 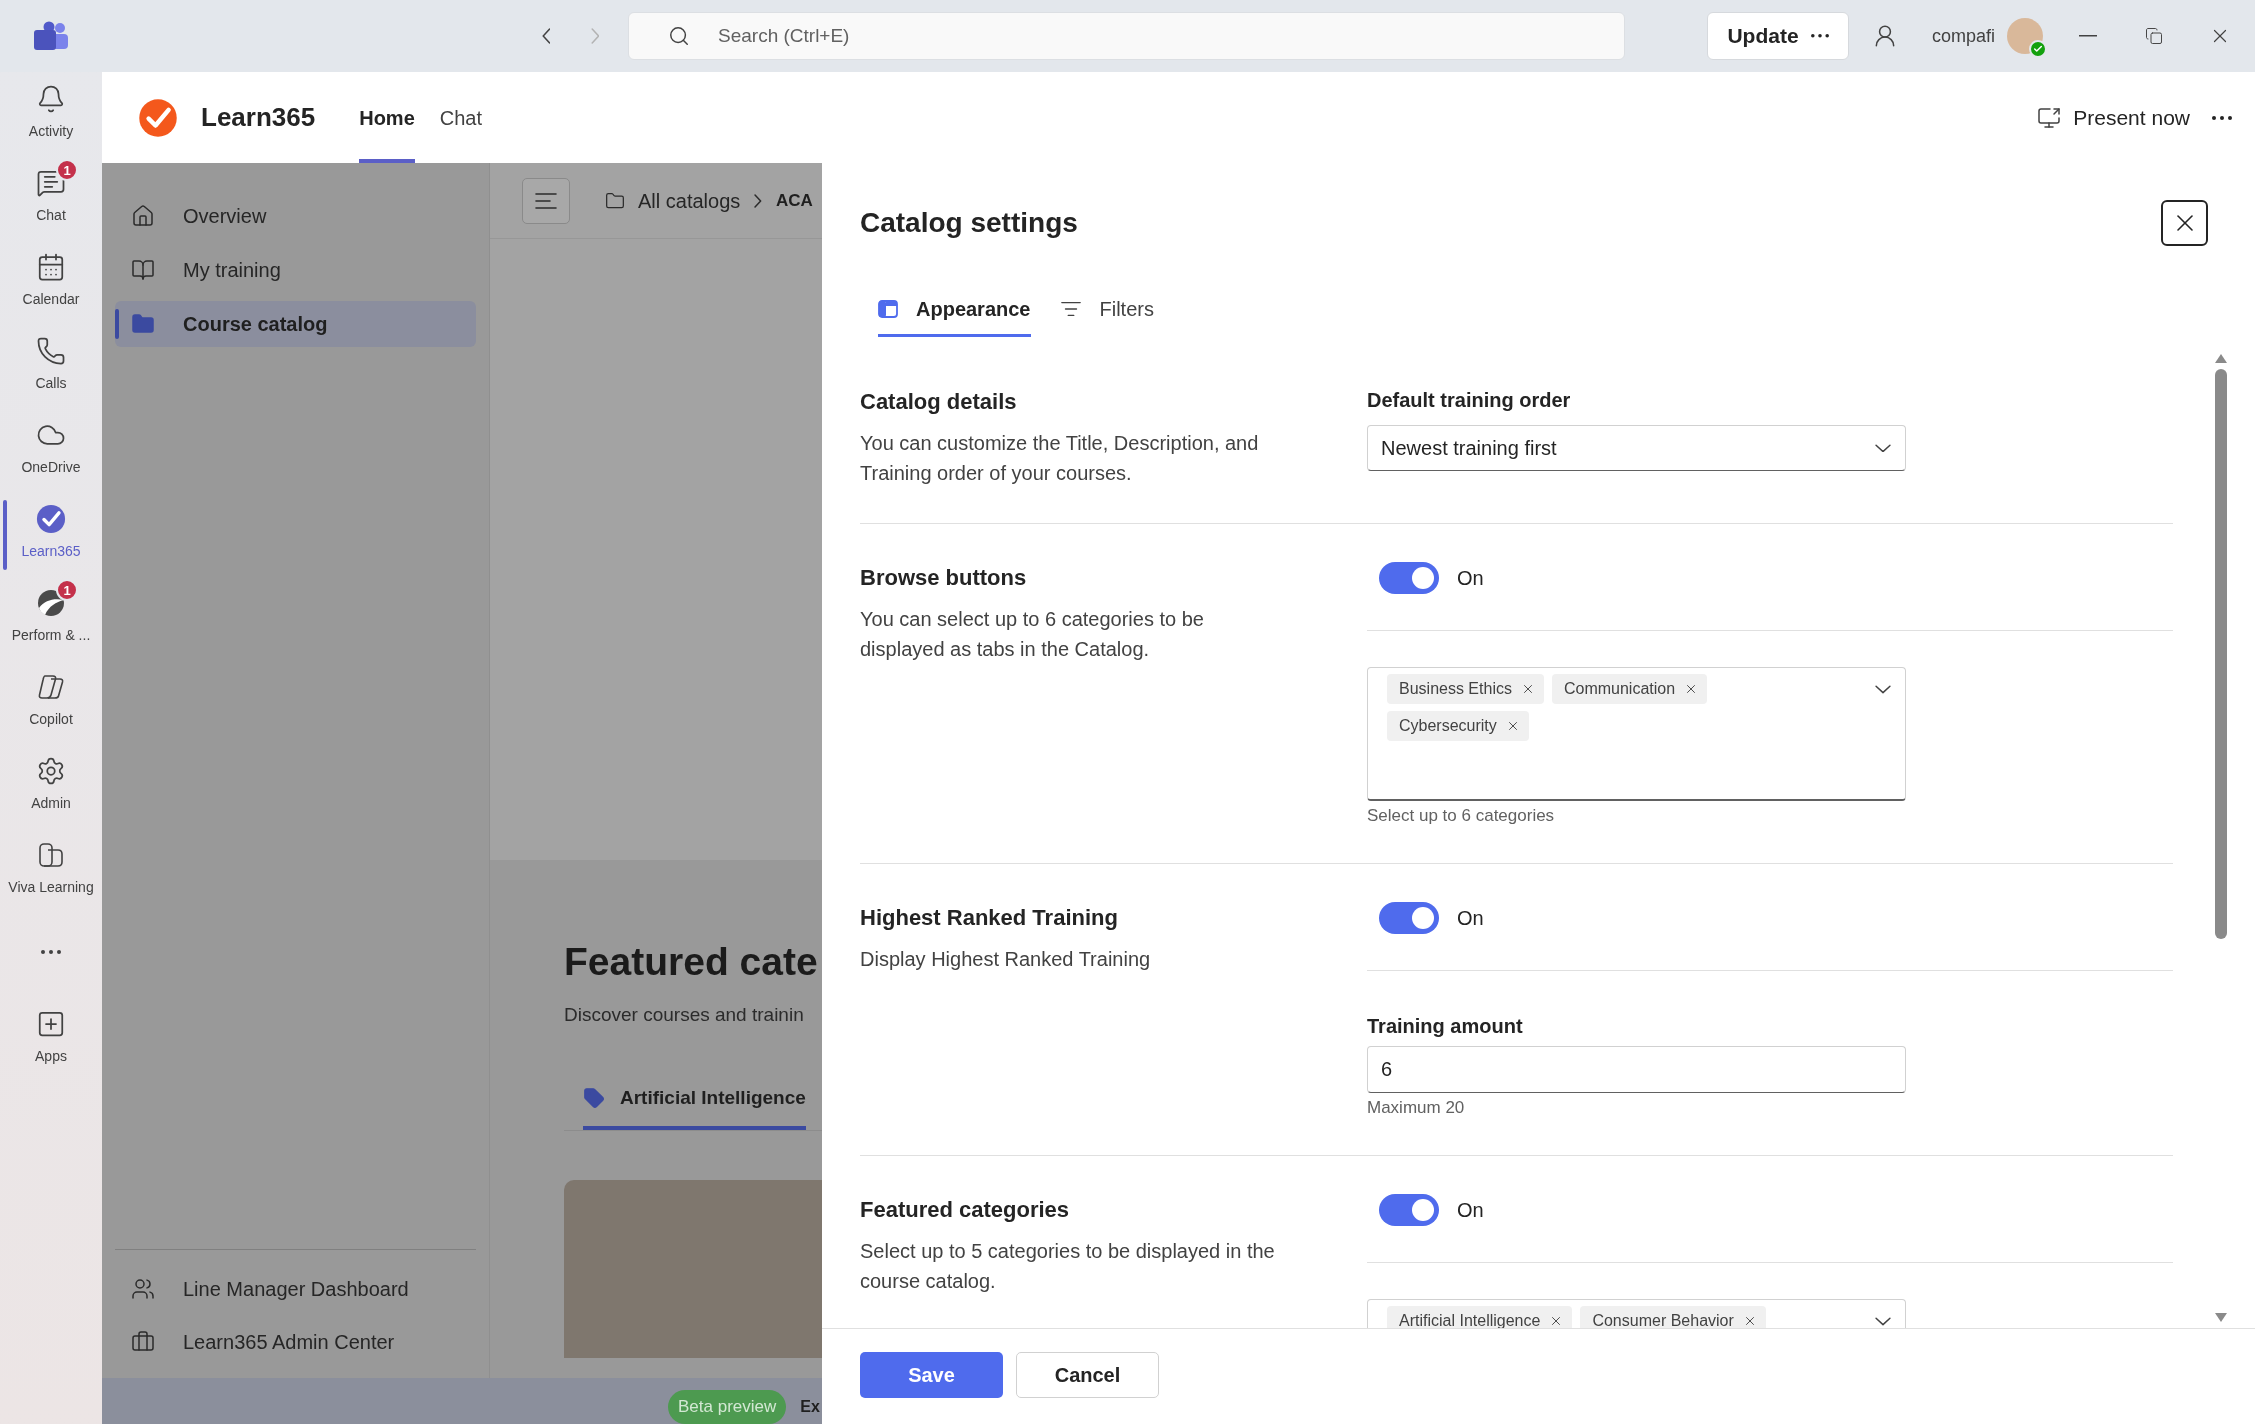 I want to click on section-title: Browse buttons, so click(x=944, y=578).